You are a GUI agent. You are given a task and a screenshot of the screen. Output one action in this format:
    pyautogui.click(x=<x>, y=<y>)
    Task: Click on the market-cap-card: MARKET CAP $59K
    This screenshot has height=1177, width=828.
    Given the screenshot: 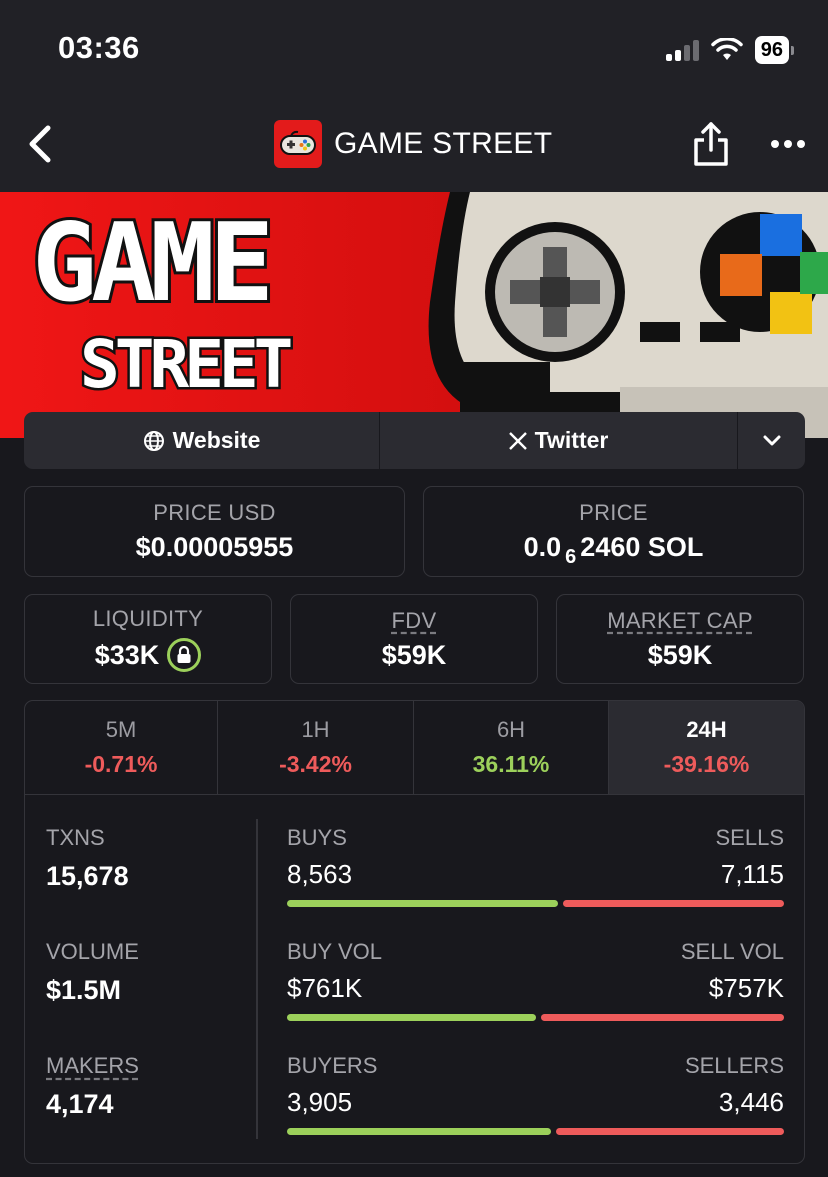 What is the action you would take?
    pyautogui.click(x=680, y=639)
    